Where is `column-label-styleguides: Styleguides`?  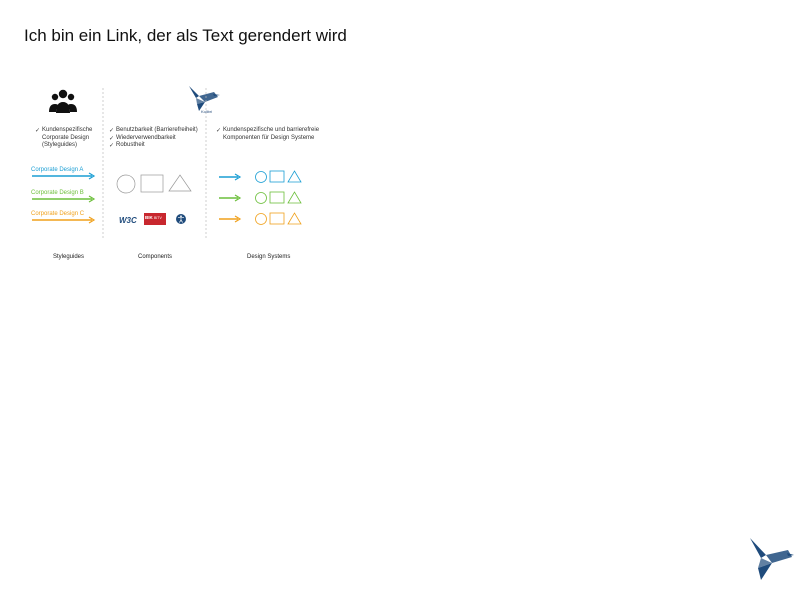 column-label-styleguides: Styleguides is located at coordinates (69, 257).